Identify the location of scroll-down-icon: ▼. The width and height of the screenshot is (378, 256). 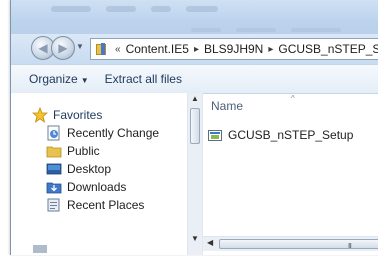
(195, 238).